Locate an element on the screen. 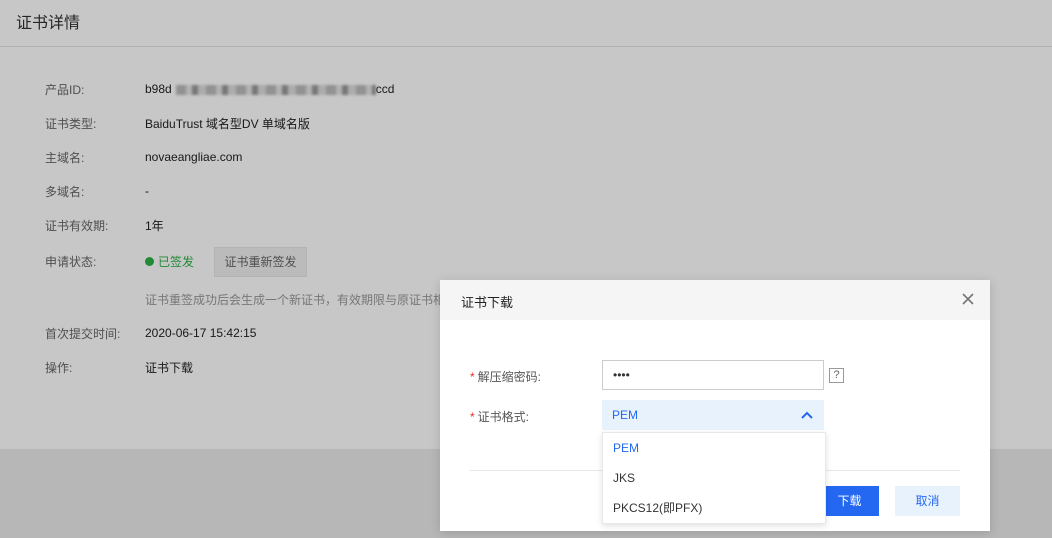  format-row: * 证书格式: PEM is located at coordinates (715, 415).